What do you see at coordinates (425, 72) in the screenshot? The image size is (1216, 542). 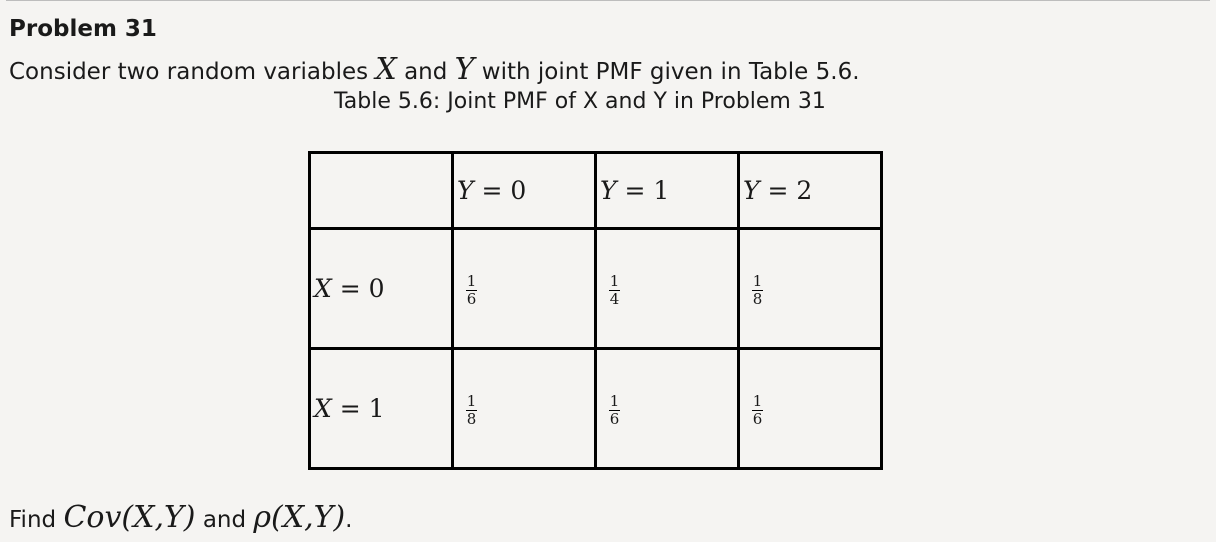 I see `intro-text-2: and` at bounding box center [425, 72].